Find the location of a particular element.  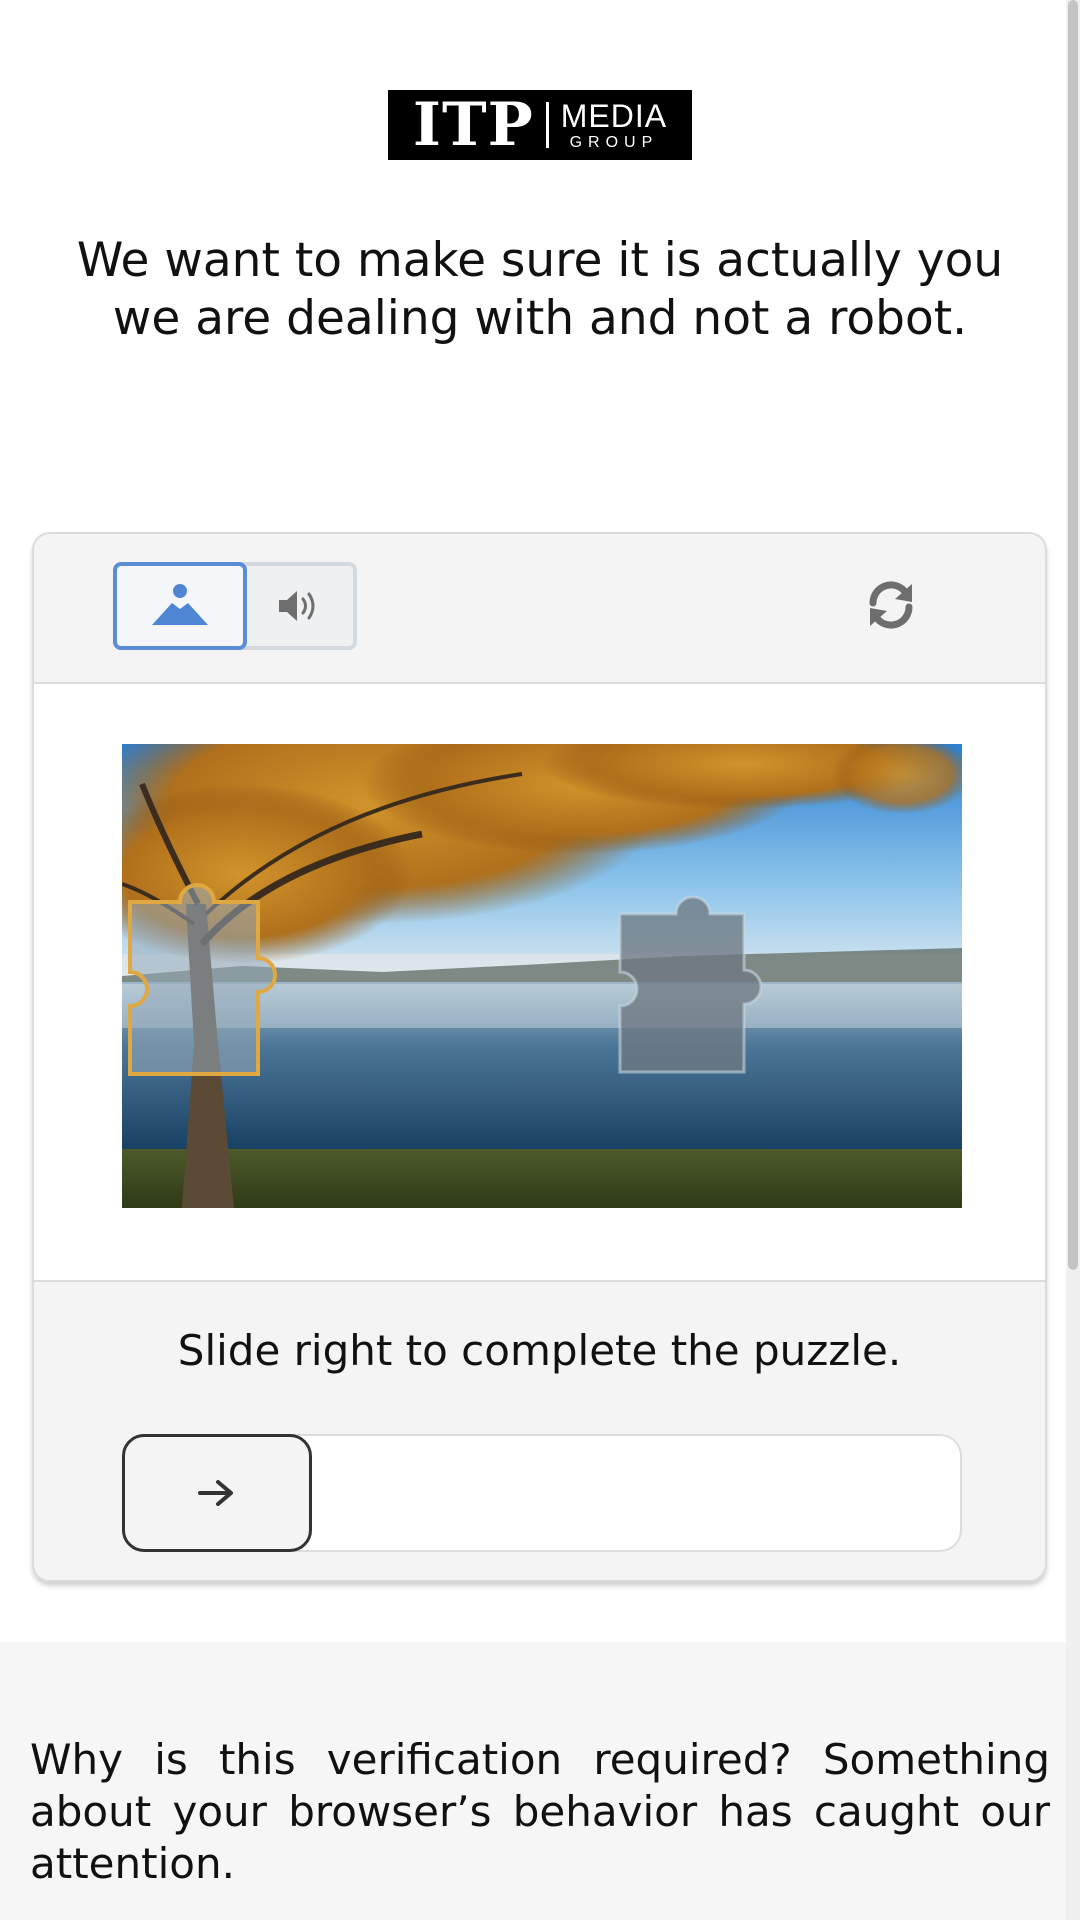

captcha-mode-toggle is located at coordinates (235, 606).